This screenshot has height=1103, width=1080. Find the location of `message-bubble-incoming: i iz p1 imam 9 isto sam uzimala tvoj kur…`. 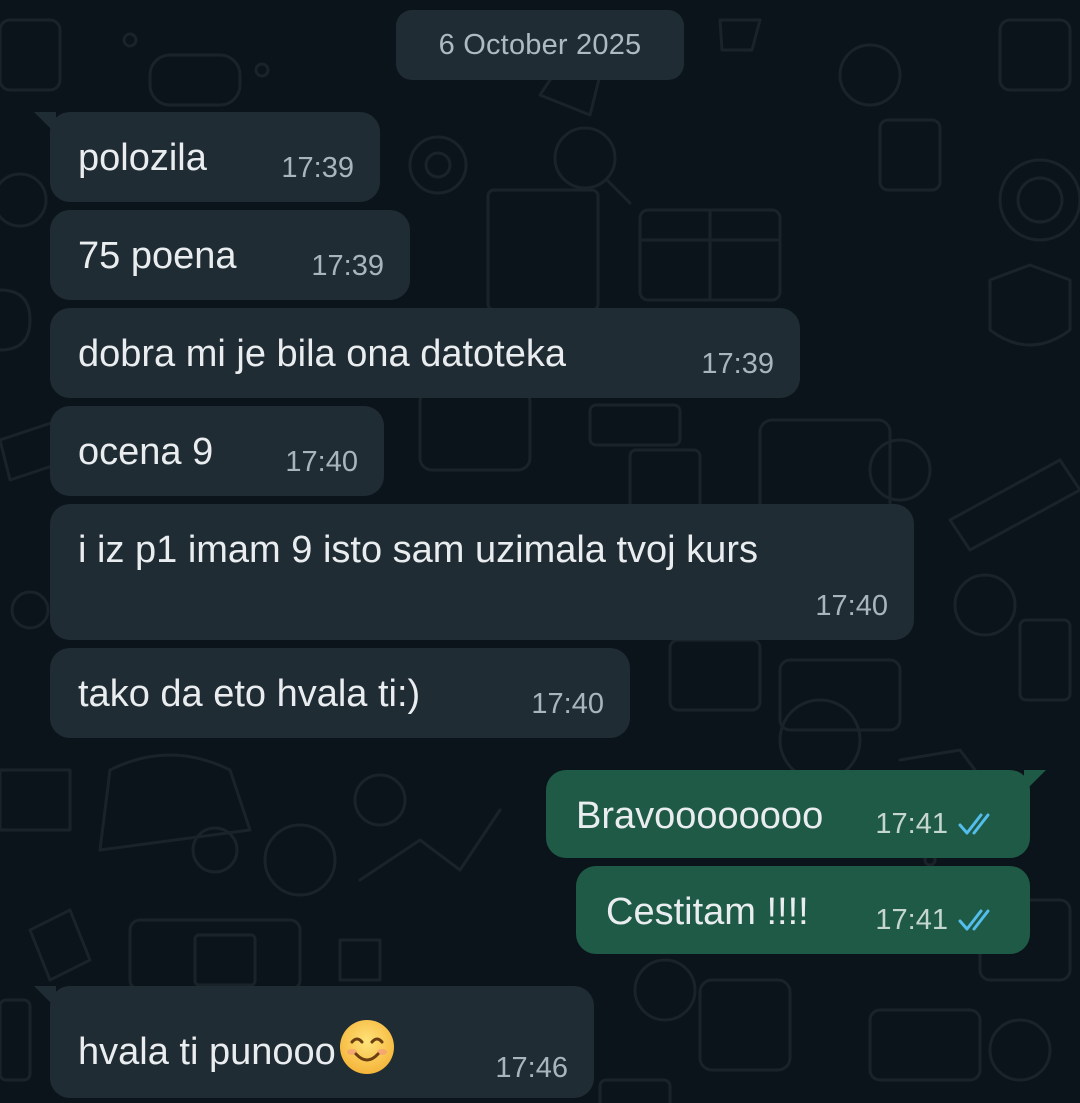

message-bubble-incoming: i iz p1 imam 9 isto sam uzimala tvoj kur… is located at coordinates (482, 572).